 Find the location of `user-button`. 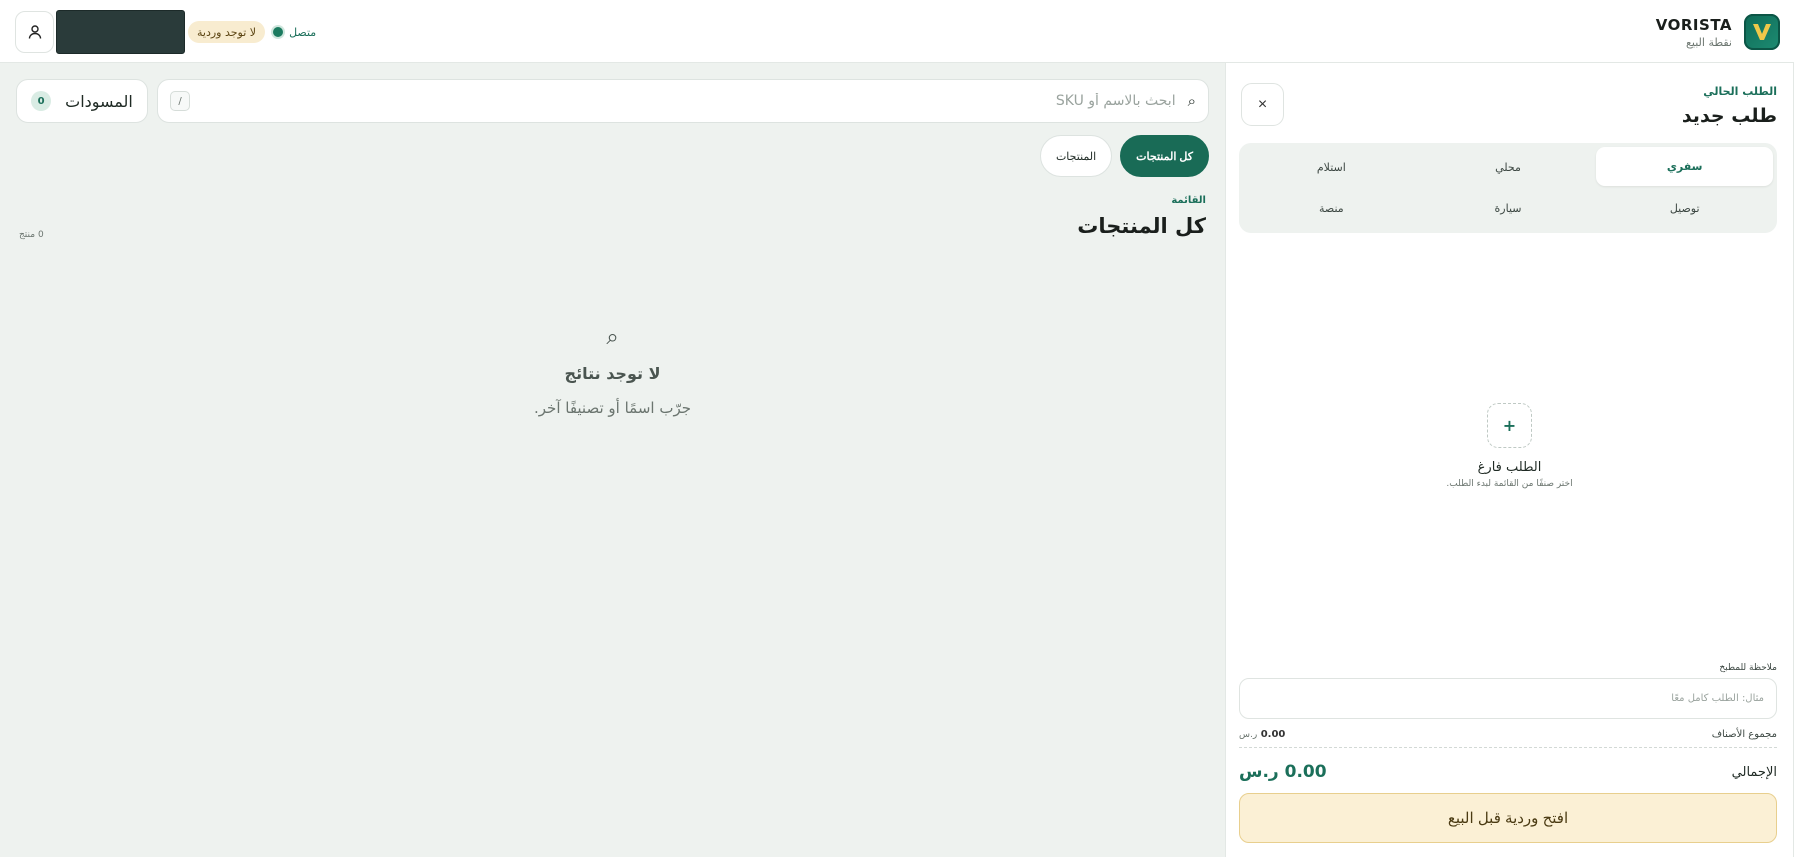

user-button is located at coordinates (34, 32).